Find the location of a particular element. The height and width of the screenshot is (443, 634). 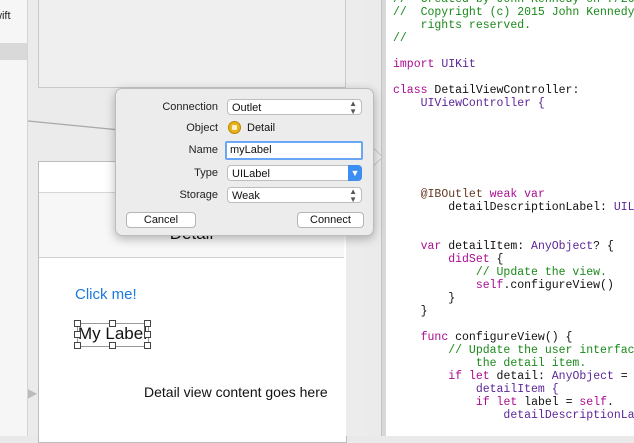

segue-connection-line is located at coordinates (74, 125).